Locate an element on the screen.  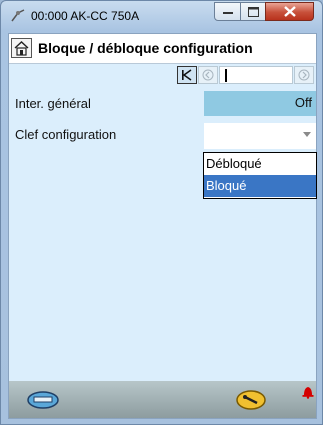
next-page-icon is located at coordinates (304, 75).